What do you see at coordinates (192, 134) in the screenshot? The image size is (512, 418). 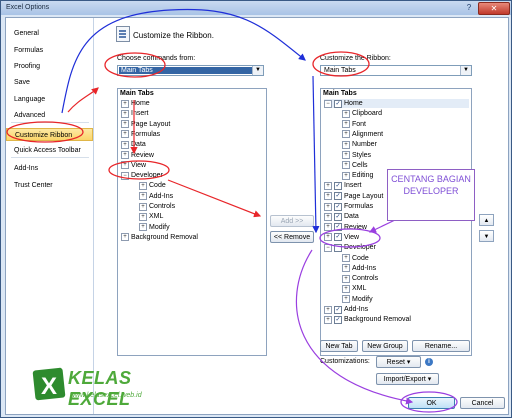 I see `left-tree-item: + Formulas` at bounding box center [192, 134].